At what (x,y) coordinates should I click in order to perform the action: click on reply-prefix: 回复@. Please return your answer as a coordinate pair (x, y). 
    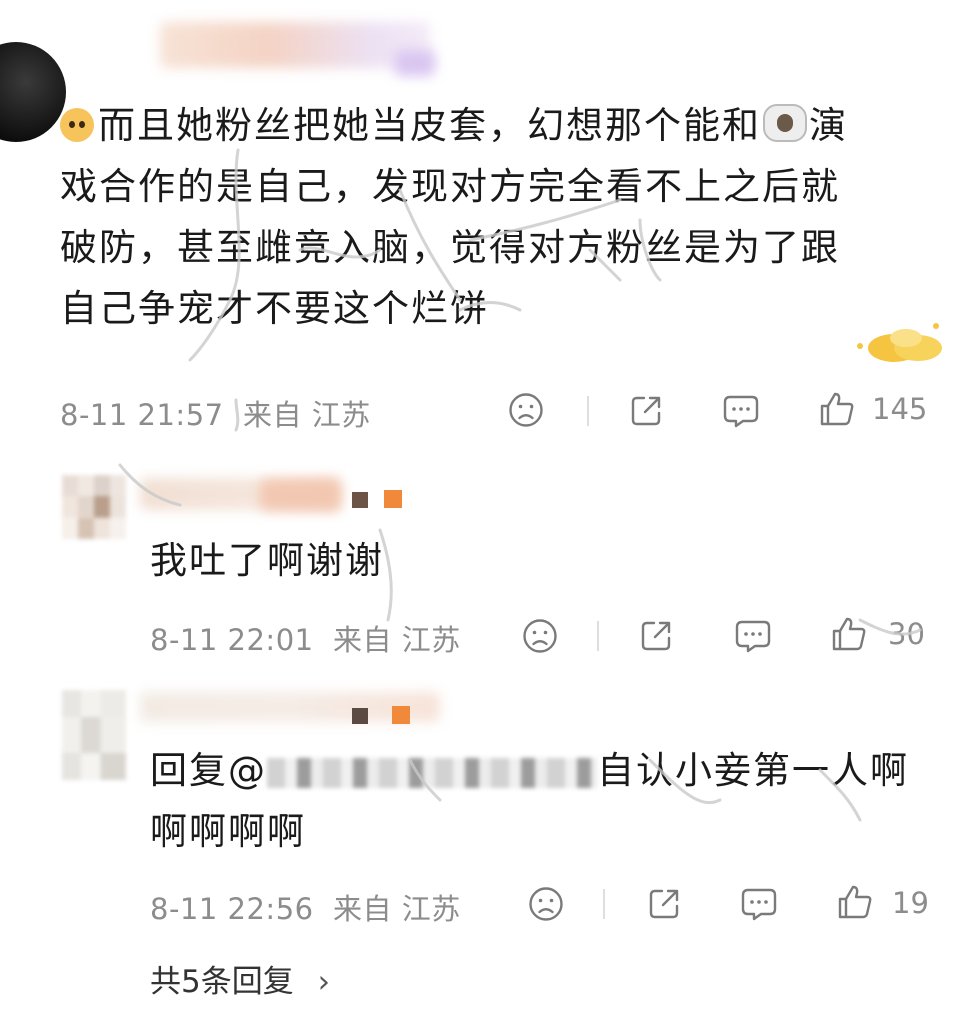
    Looking at the image, I should click on (208, 770).